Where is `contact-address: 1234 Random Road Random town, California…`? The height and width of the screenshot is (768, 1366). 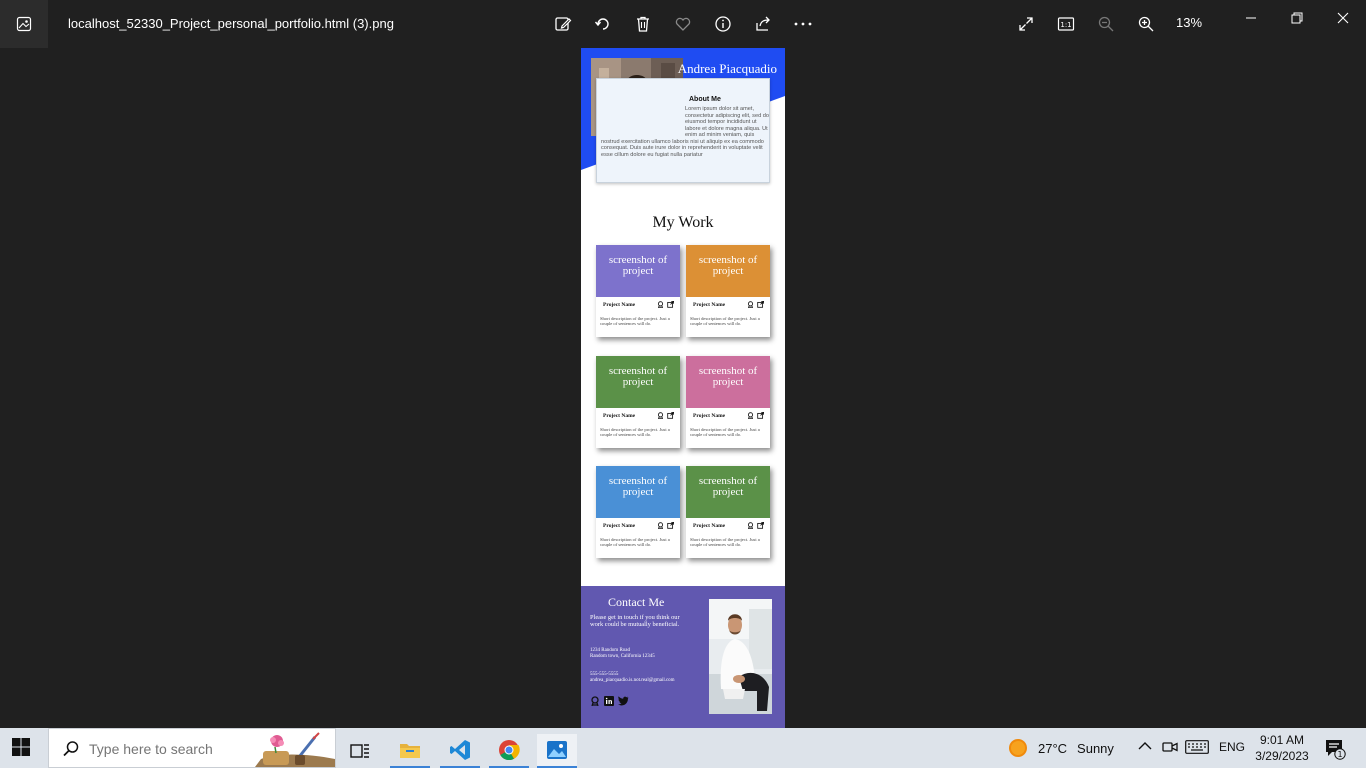 contact-address: 1234 Random Road Random town, California… is located at coordinates (645, 654).